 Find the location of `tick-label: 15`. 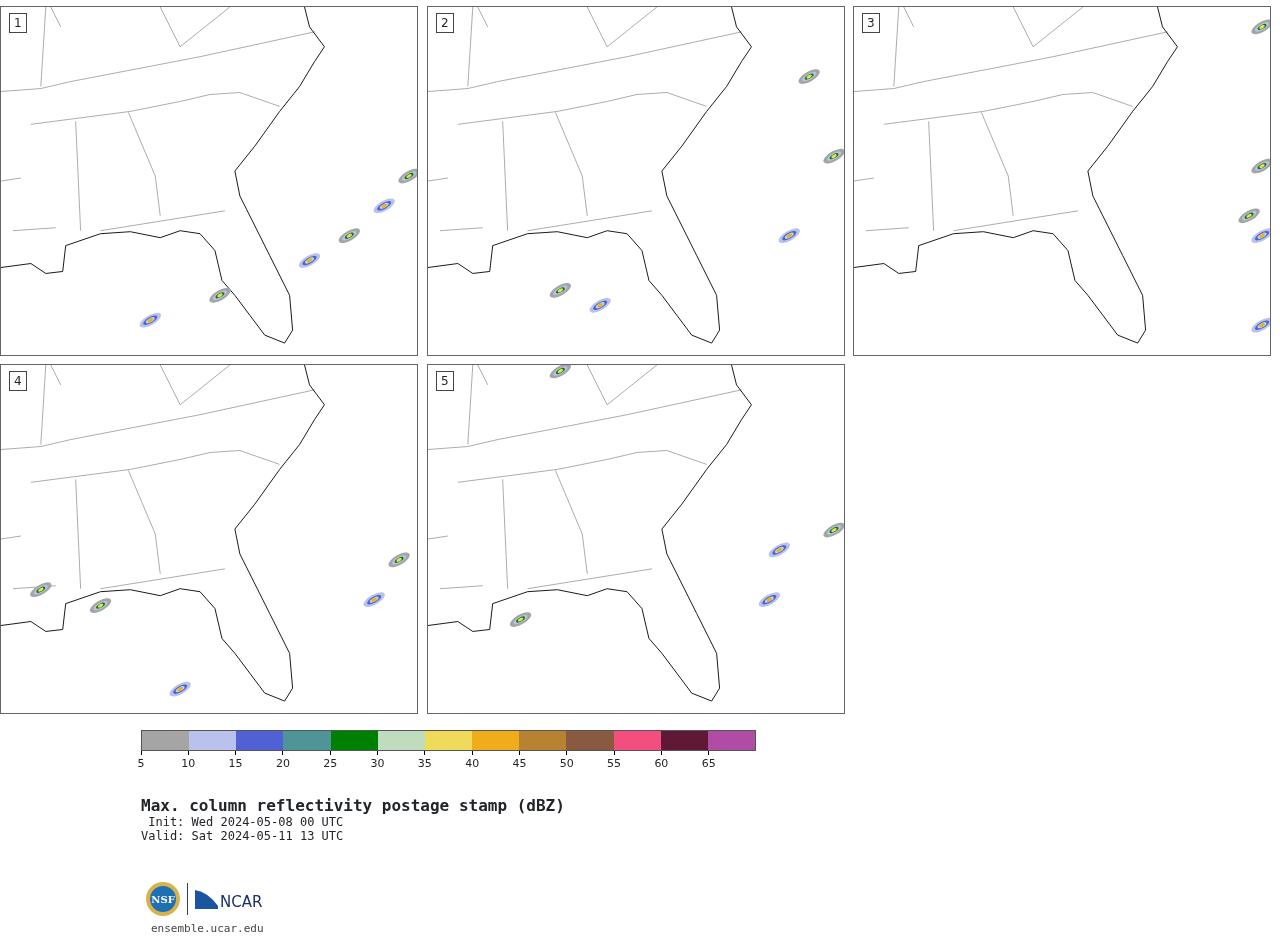

tick-label: 15 is located at coordinates (235, 763).